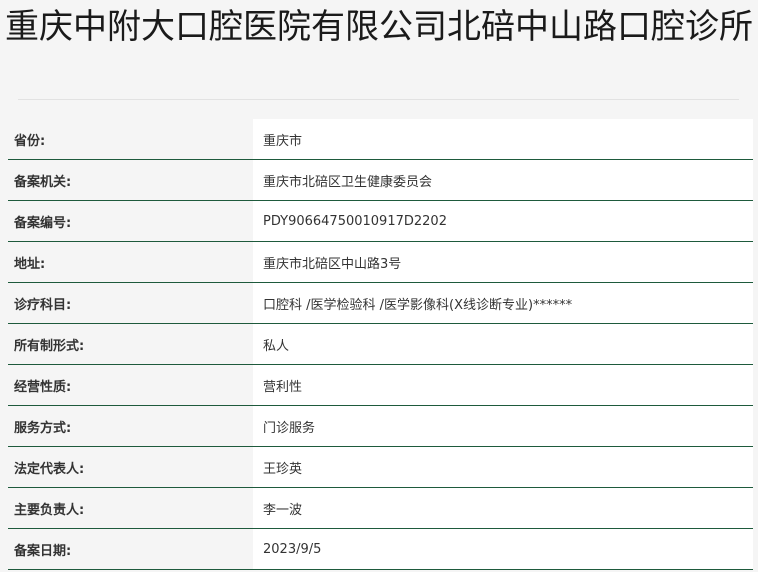 The image size is (758, 572). I want to click on info-row-address: 地址: 重庆市北碚区中山路3号, so click(380, 262).